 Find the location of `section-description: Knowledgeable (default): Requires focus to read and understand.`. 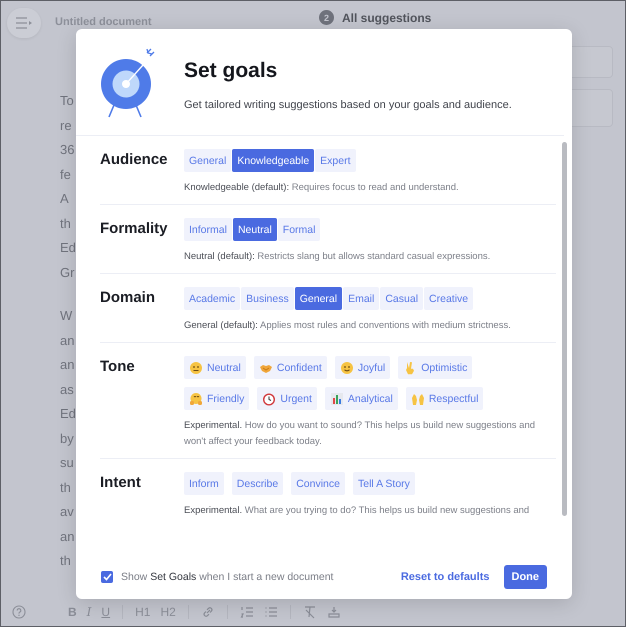

section-description: Knowledgeable (default): Requires focus to read and understand. is located at coordinates (322, 188).